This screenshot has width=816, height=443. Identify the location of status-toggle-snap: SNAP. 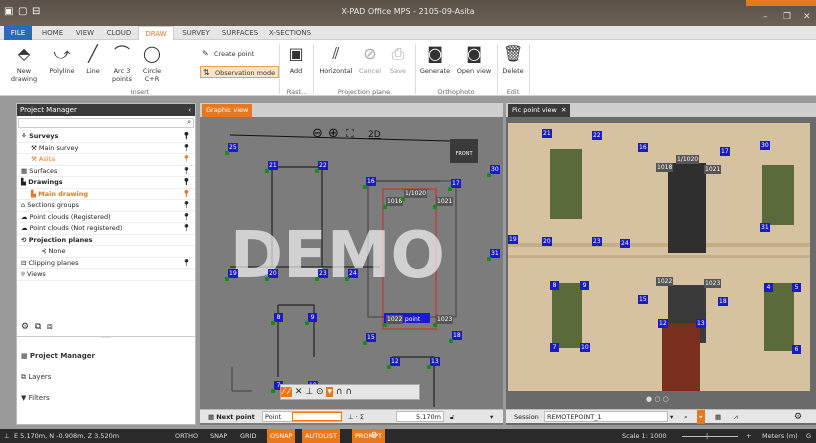
(218, 436).